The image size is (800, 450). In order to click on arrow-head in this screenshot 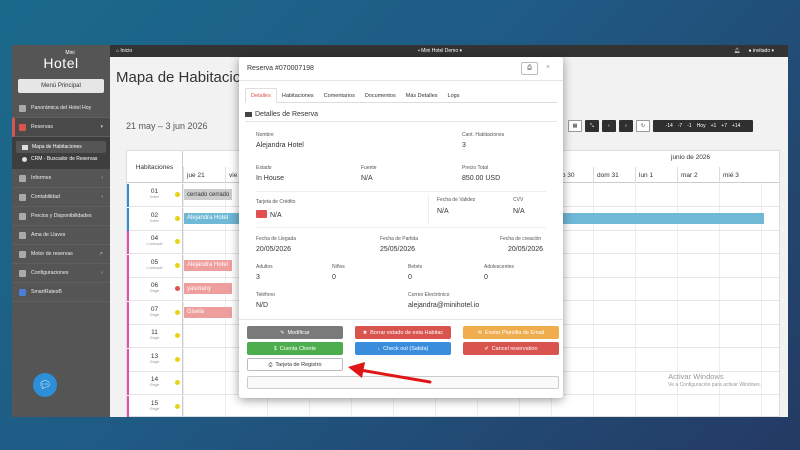, I will do `click(356, 370)`.